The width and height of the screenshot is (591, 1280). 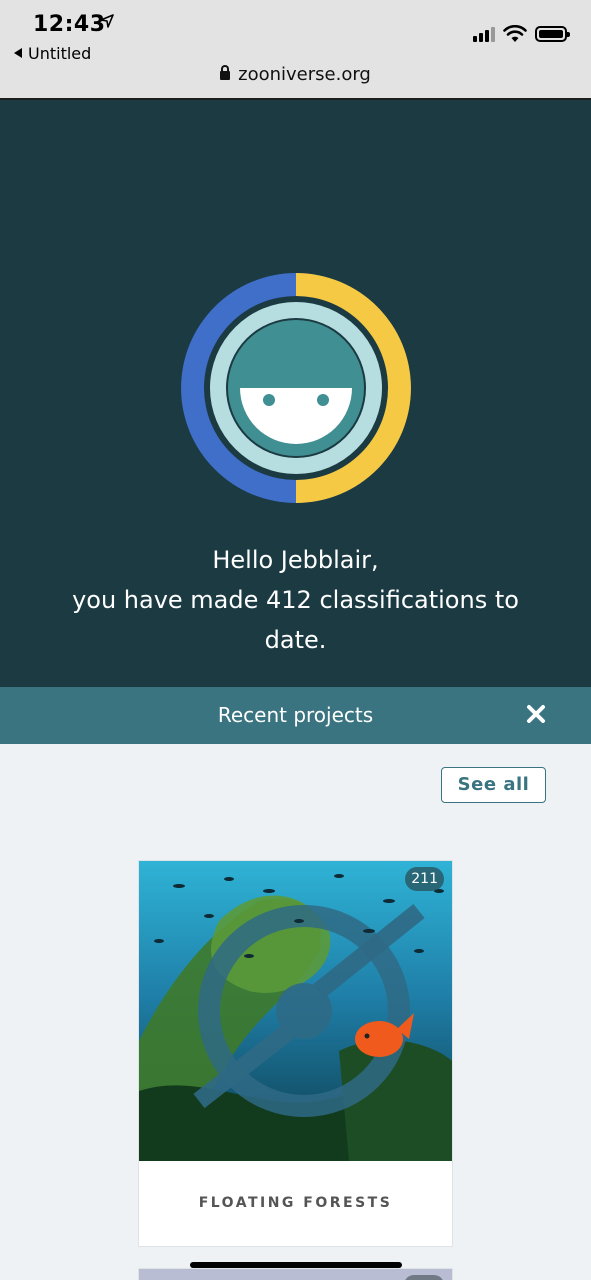 I want to click on project-name: FLOATING FORESTS, so click(x=295, y=1203).